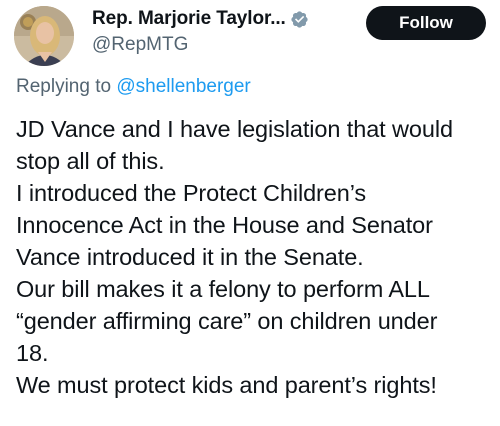 The image size is (500, 426). I want to click on verified-badge-icon, so click(299, 19).